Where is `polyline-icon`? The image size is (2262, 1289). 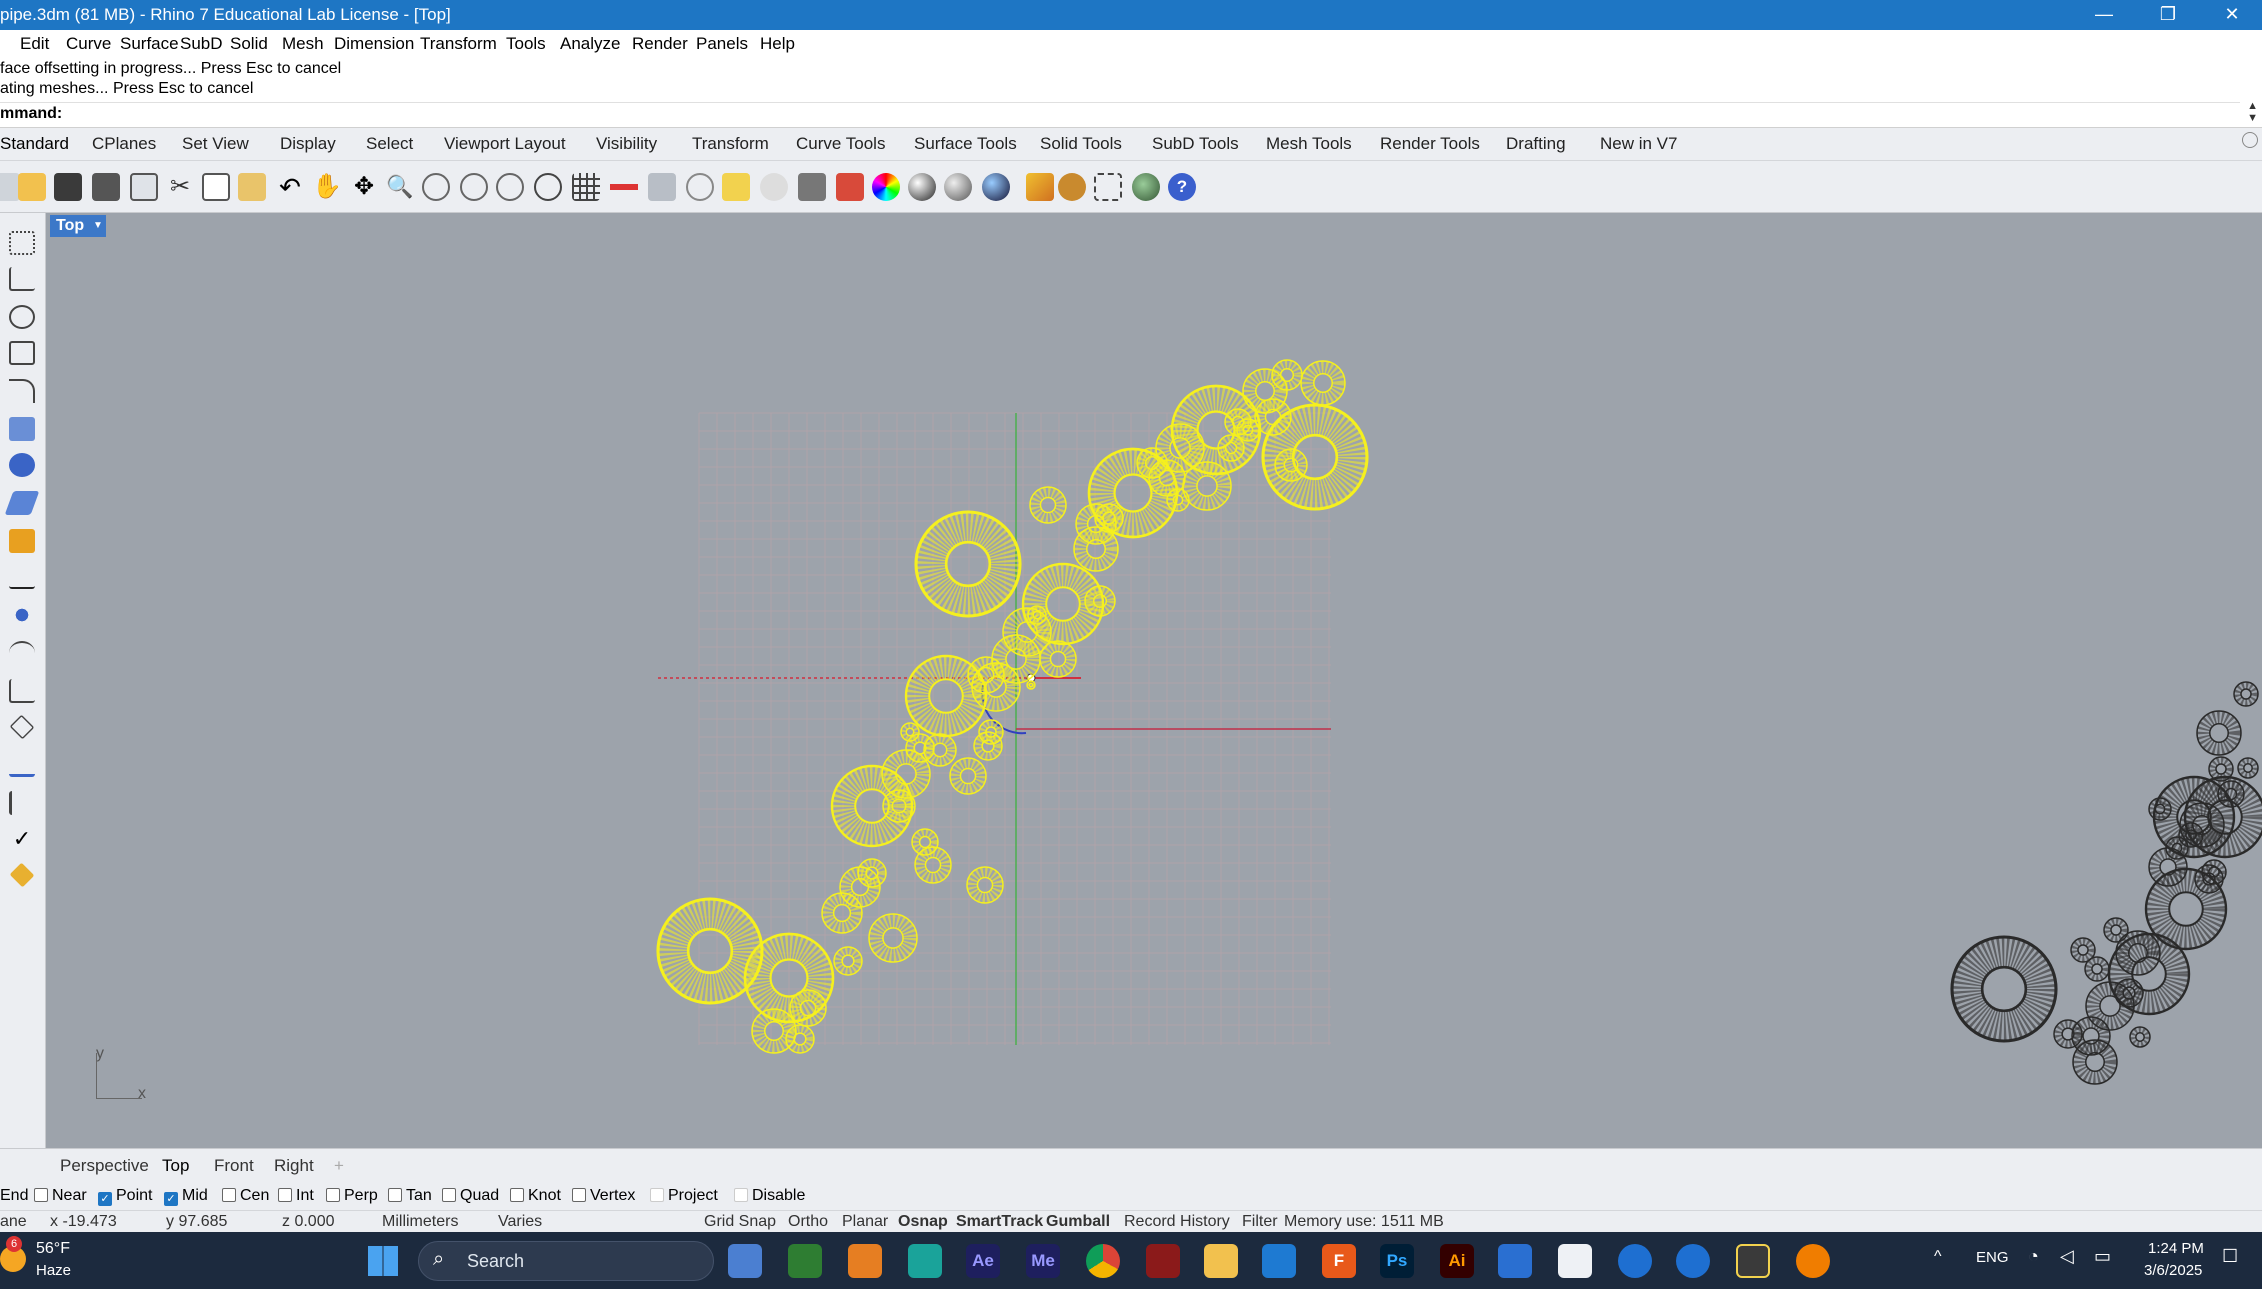
polyline-icon is located at coordinates (22, 279).